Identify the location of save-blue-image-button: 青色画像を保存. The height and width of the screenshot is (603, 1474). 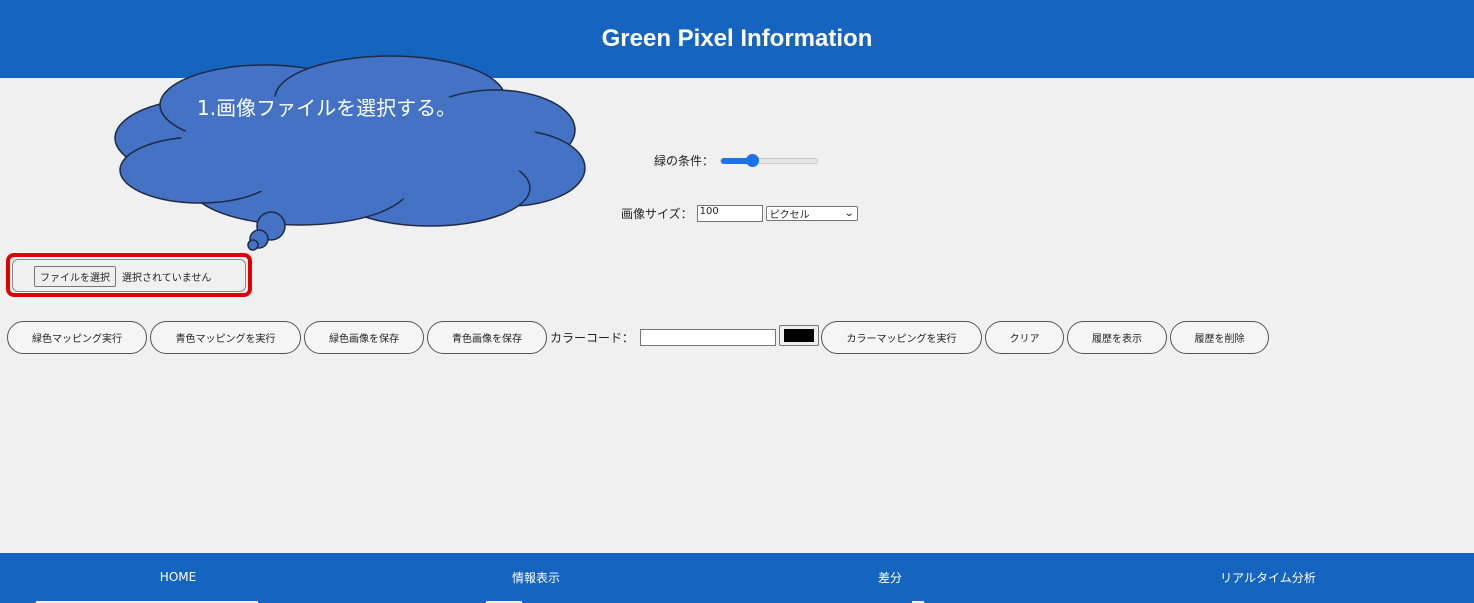
(487, 337).